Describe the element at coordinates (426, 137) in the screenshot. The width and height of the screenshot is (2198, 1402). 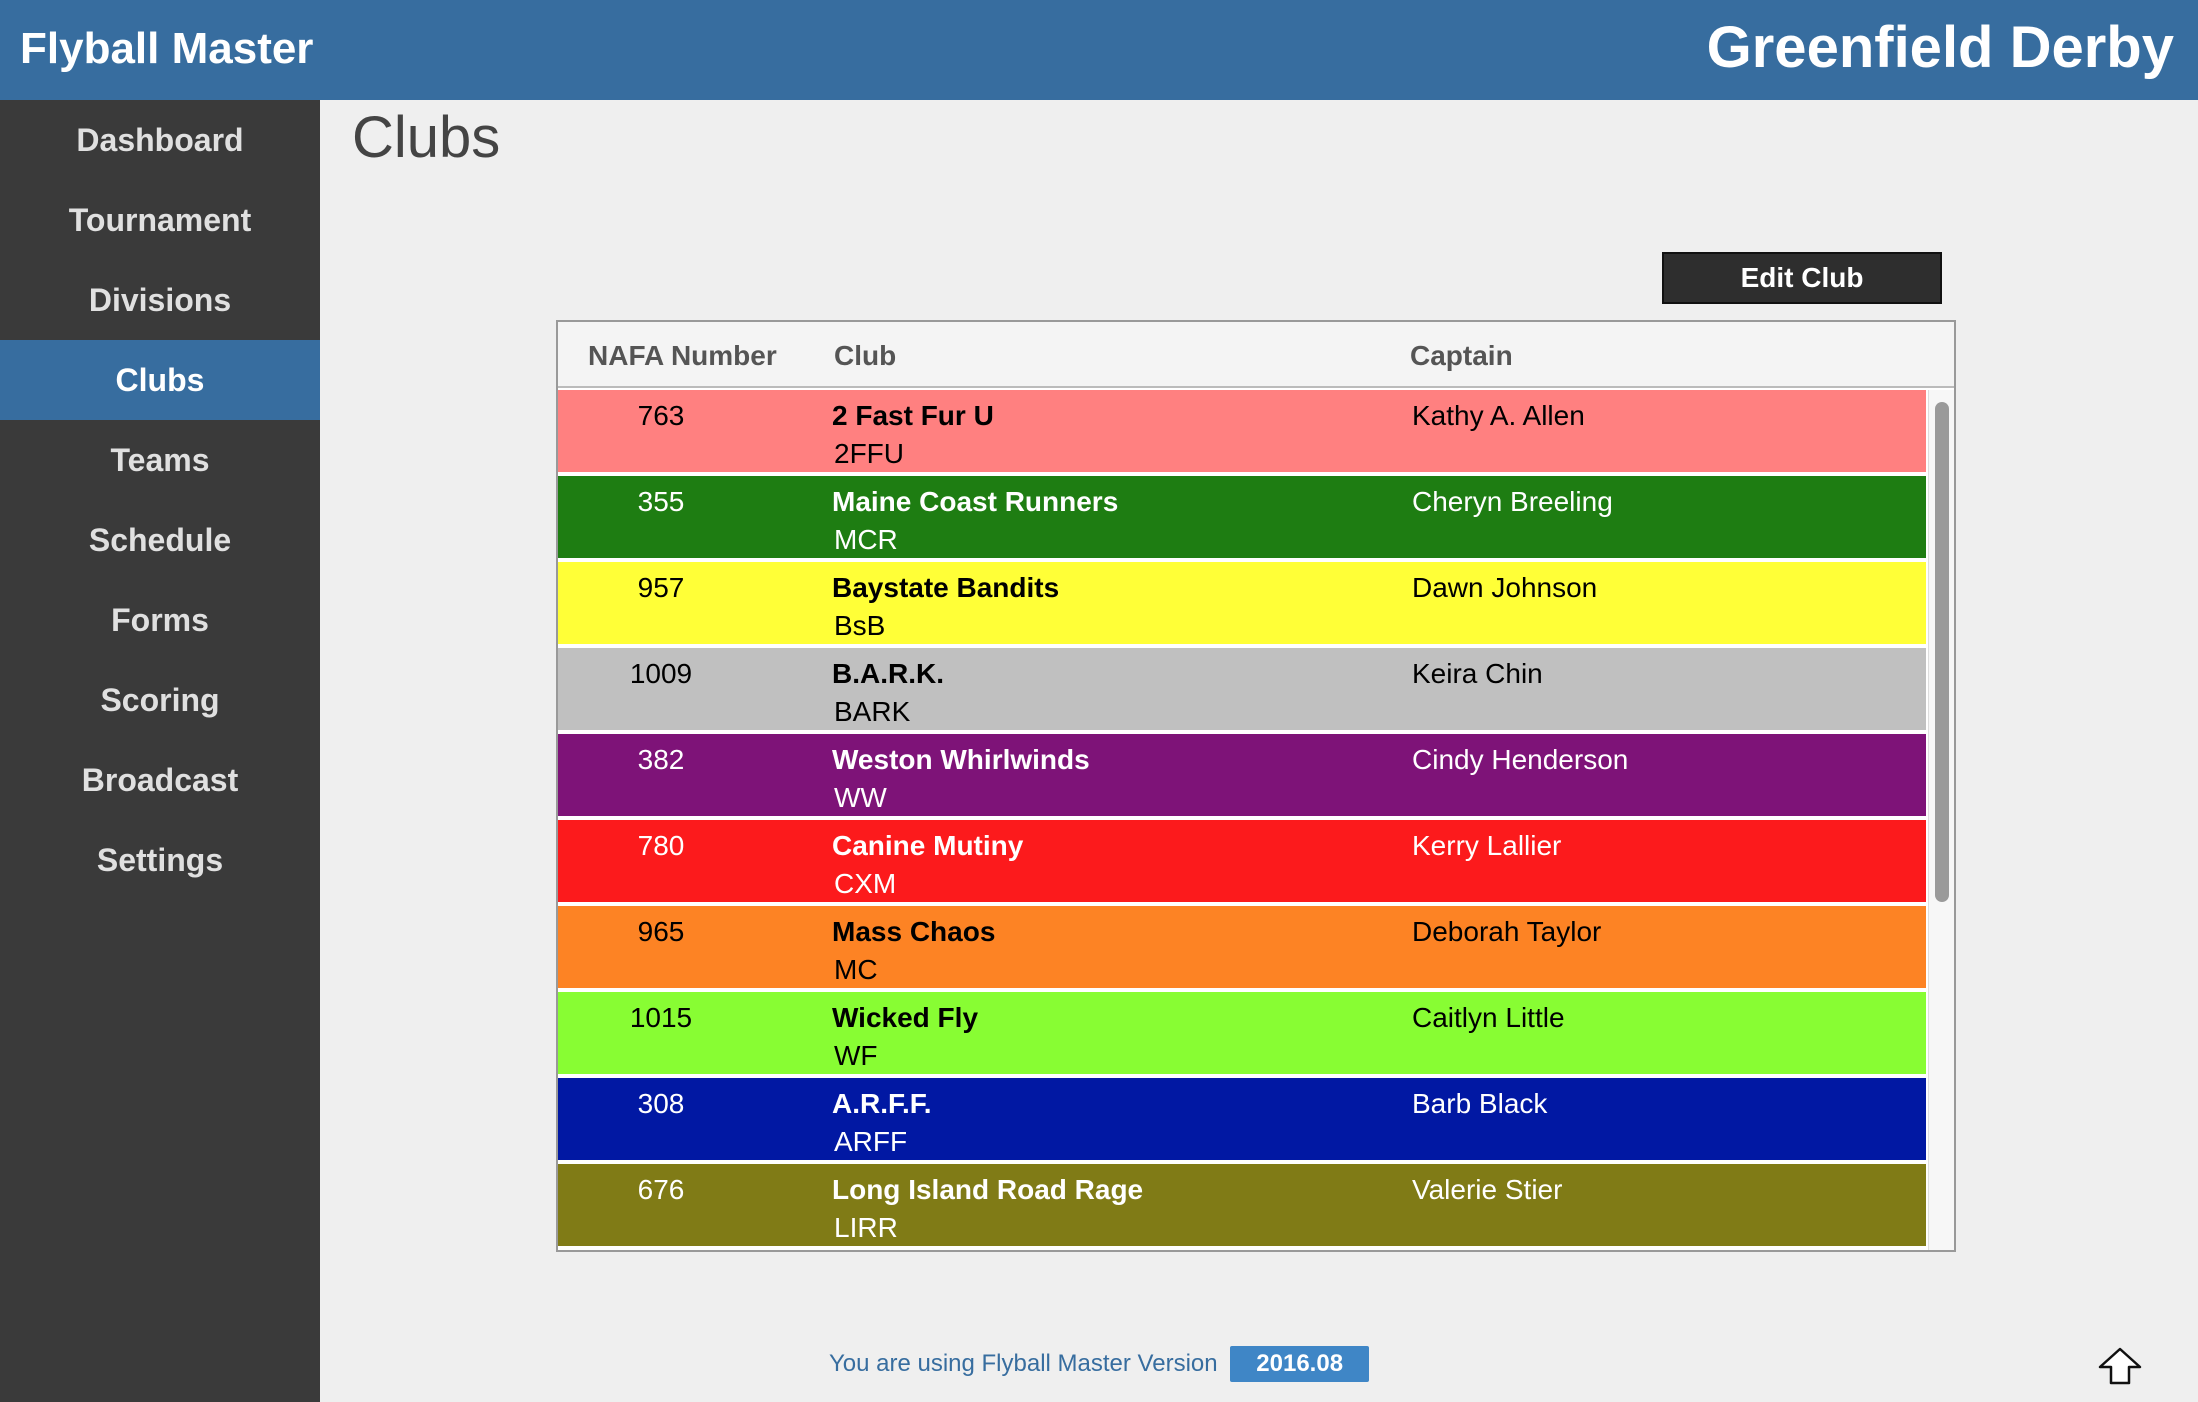
I see `page-title: Clubs` at that location.